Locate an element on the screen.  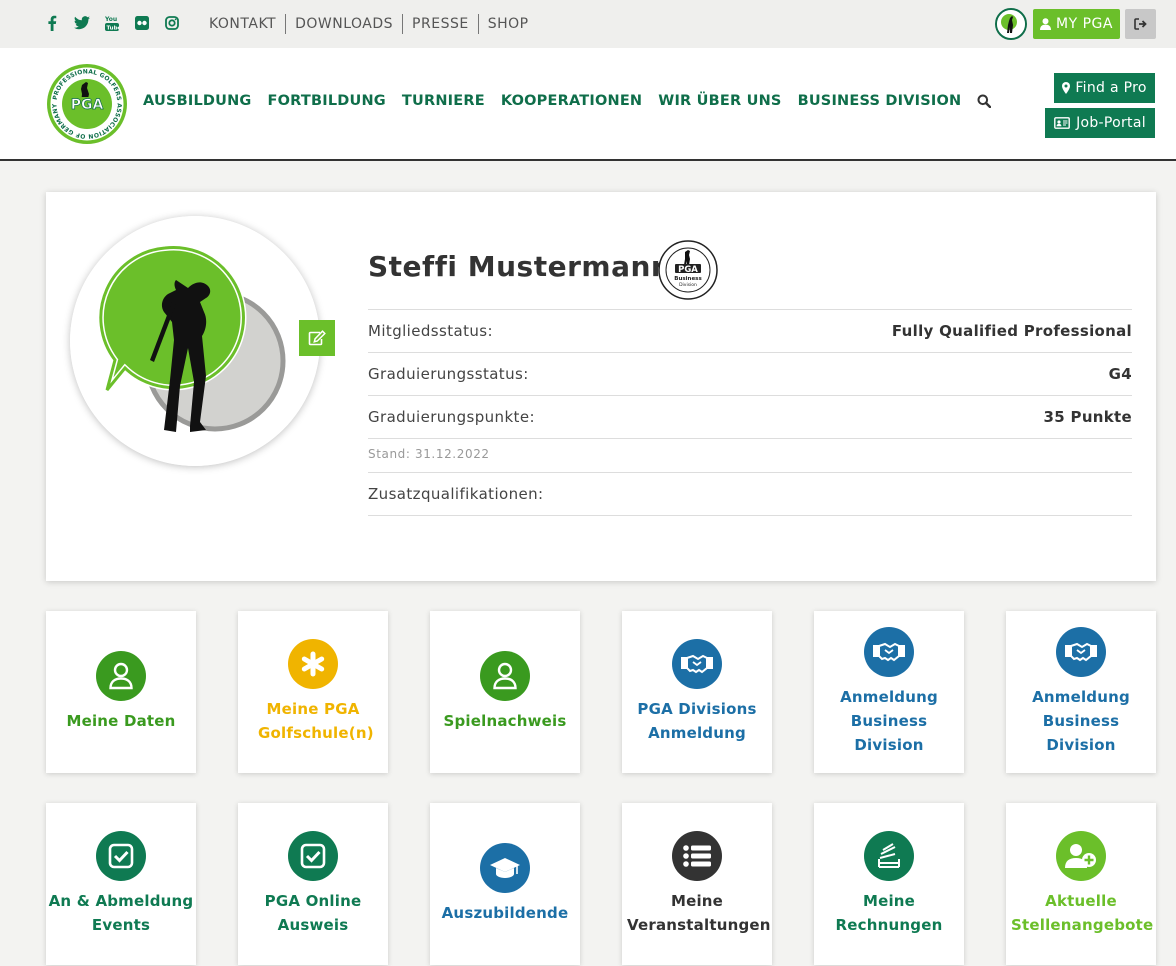
find-a-pro-button: Find a Pro is located at coordinates (1104, 88).